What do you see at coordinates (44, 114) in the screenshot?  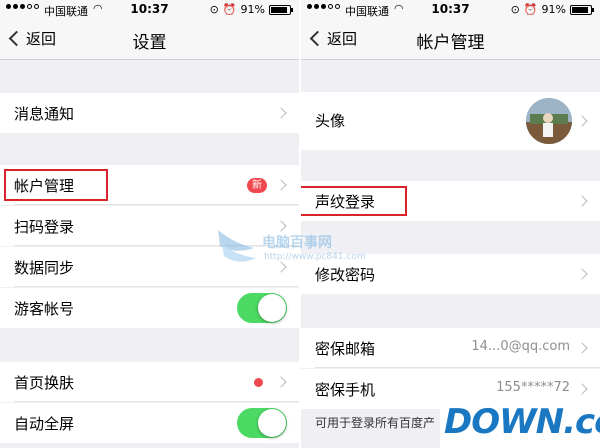 I see `row-label: 消息通知` at bounding box center [44, 114].